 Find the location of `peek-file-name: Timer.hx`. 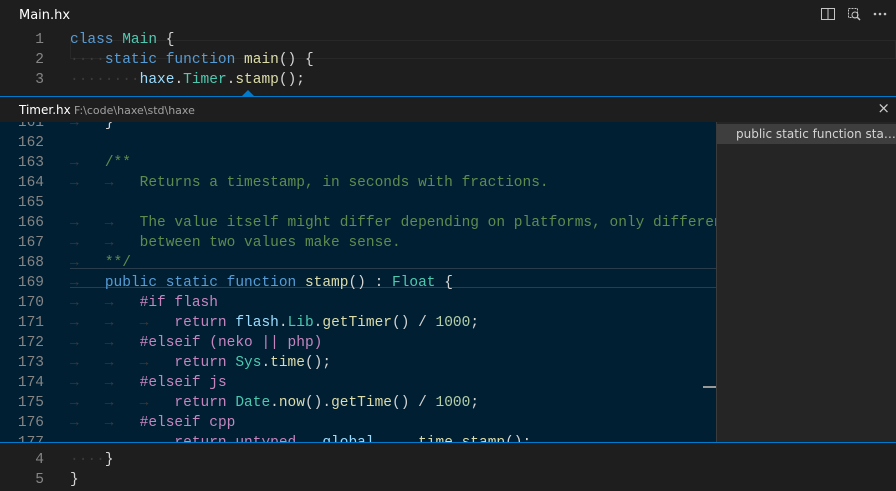

peek-file-name: Timer.hx is located at coordinates (45, 110).